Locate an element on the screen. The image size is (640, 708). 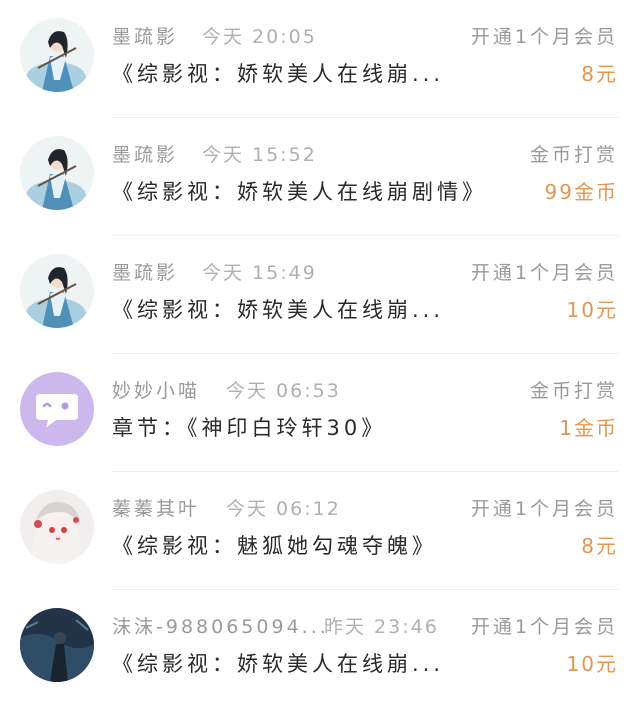
user-name: 妙妙小喵 is located at coordinates (156, 389).